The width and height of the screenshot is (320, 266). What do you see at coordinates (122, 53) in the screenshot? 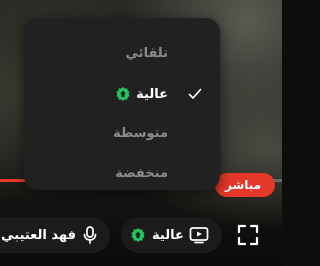
I see `quality-option-auto: تلقائي` at bounding box center [122, 53].